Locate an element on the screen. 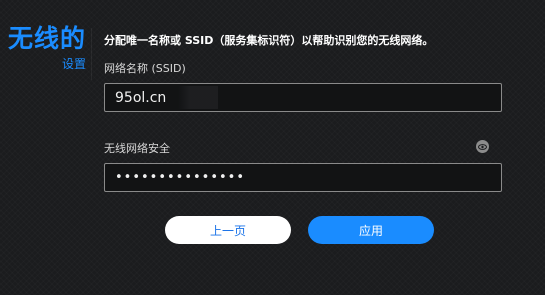 This screenshot has height=295, width=545. security-label: 无线网络安全 is located at coordinates (137, 148).